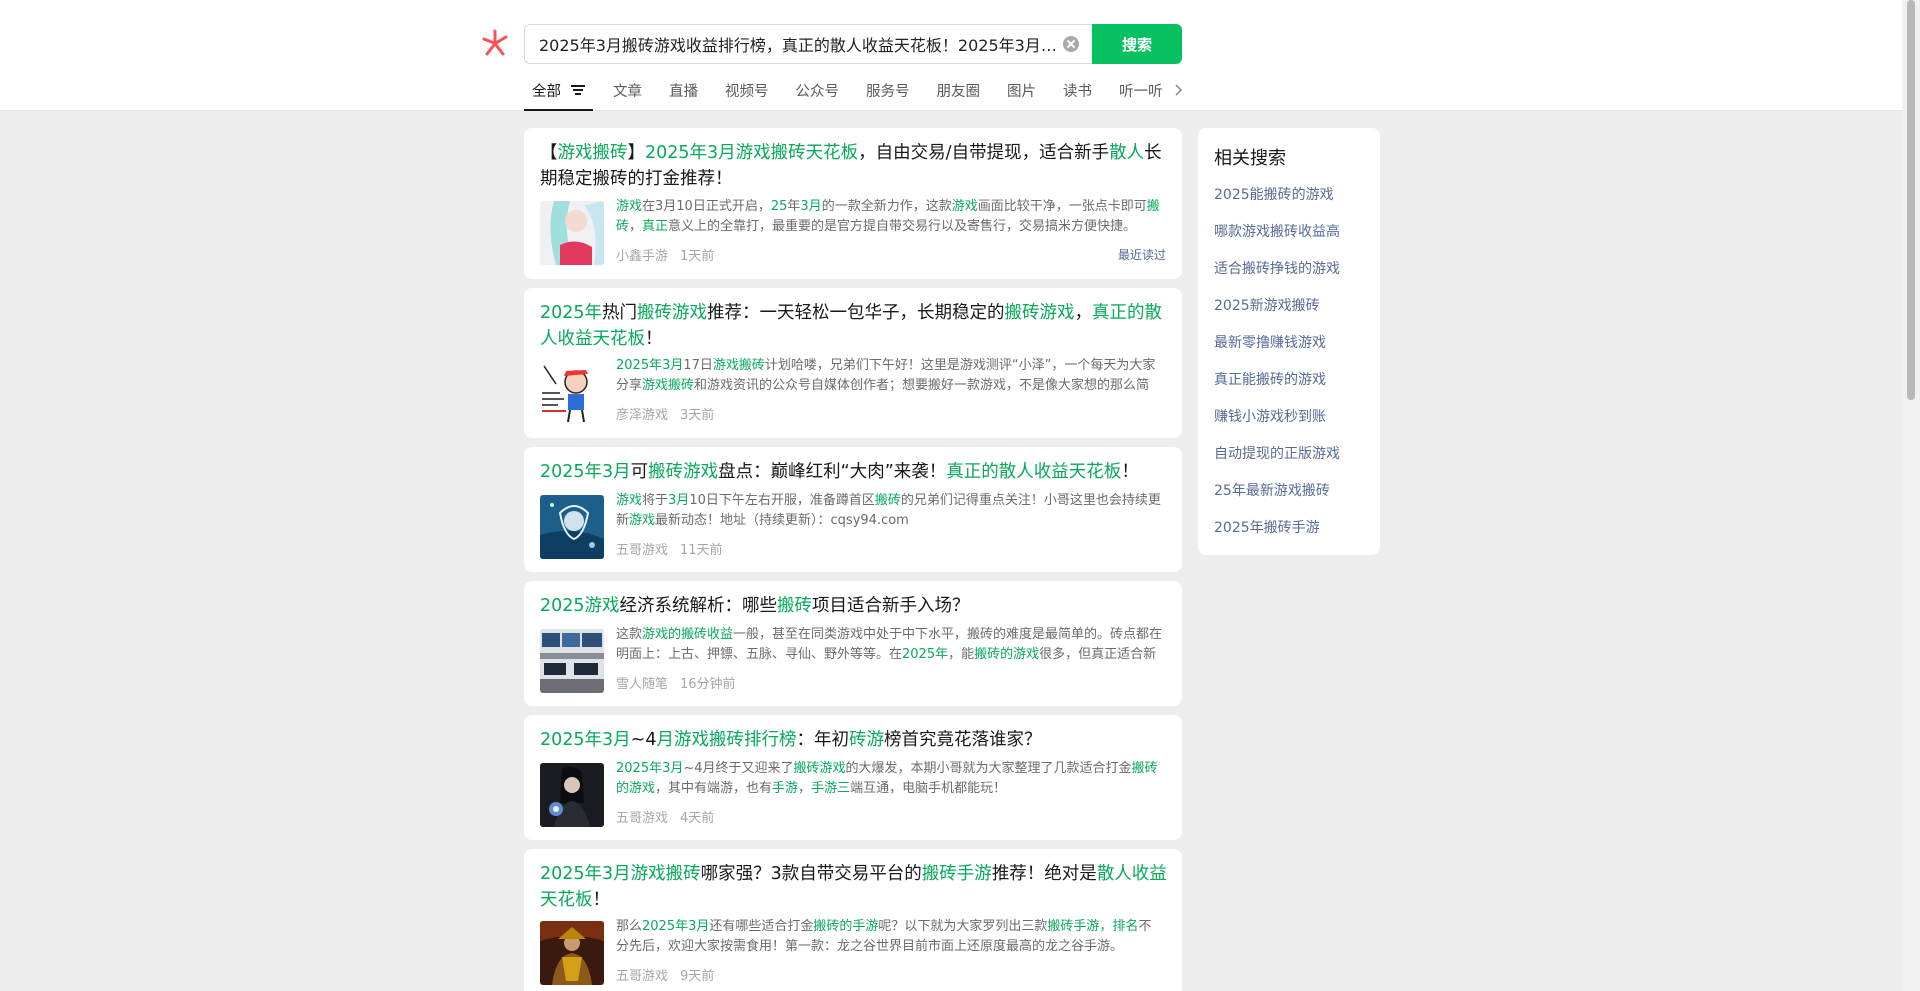 This screenshot has height=991, width=1920. What do you see at coordinates (963, 926) in the screenshot?
I see `text-segment: 呢？以下就为大家罗列出三款` at bounding box center [963, 926].